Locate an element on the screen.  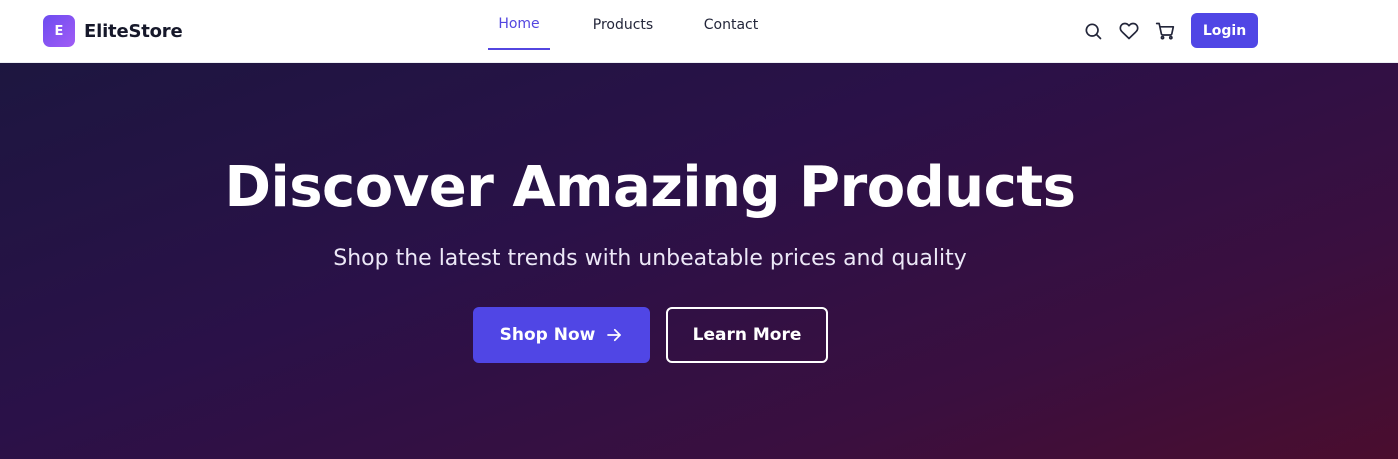
nav-link-home: Home is located at coordinates (519, 25).